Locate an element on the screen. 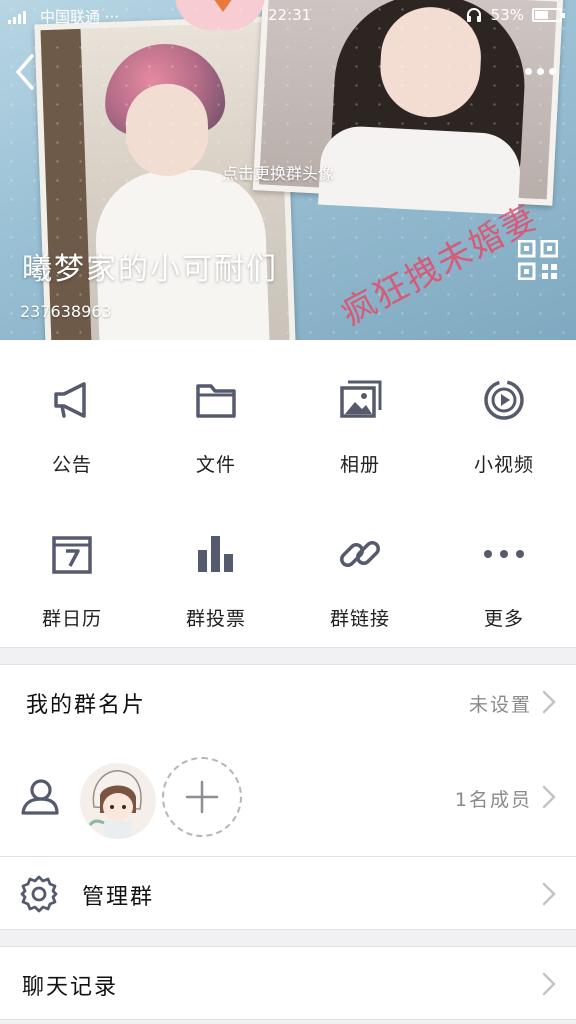  members-row: 1名成员 is located at coordinates (288, 797).